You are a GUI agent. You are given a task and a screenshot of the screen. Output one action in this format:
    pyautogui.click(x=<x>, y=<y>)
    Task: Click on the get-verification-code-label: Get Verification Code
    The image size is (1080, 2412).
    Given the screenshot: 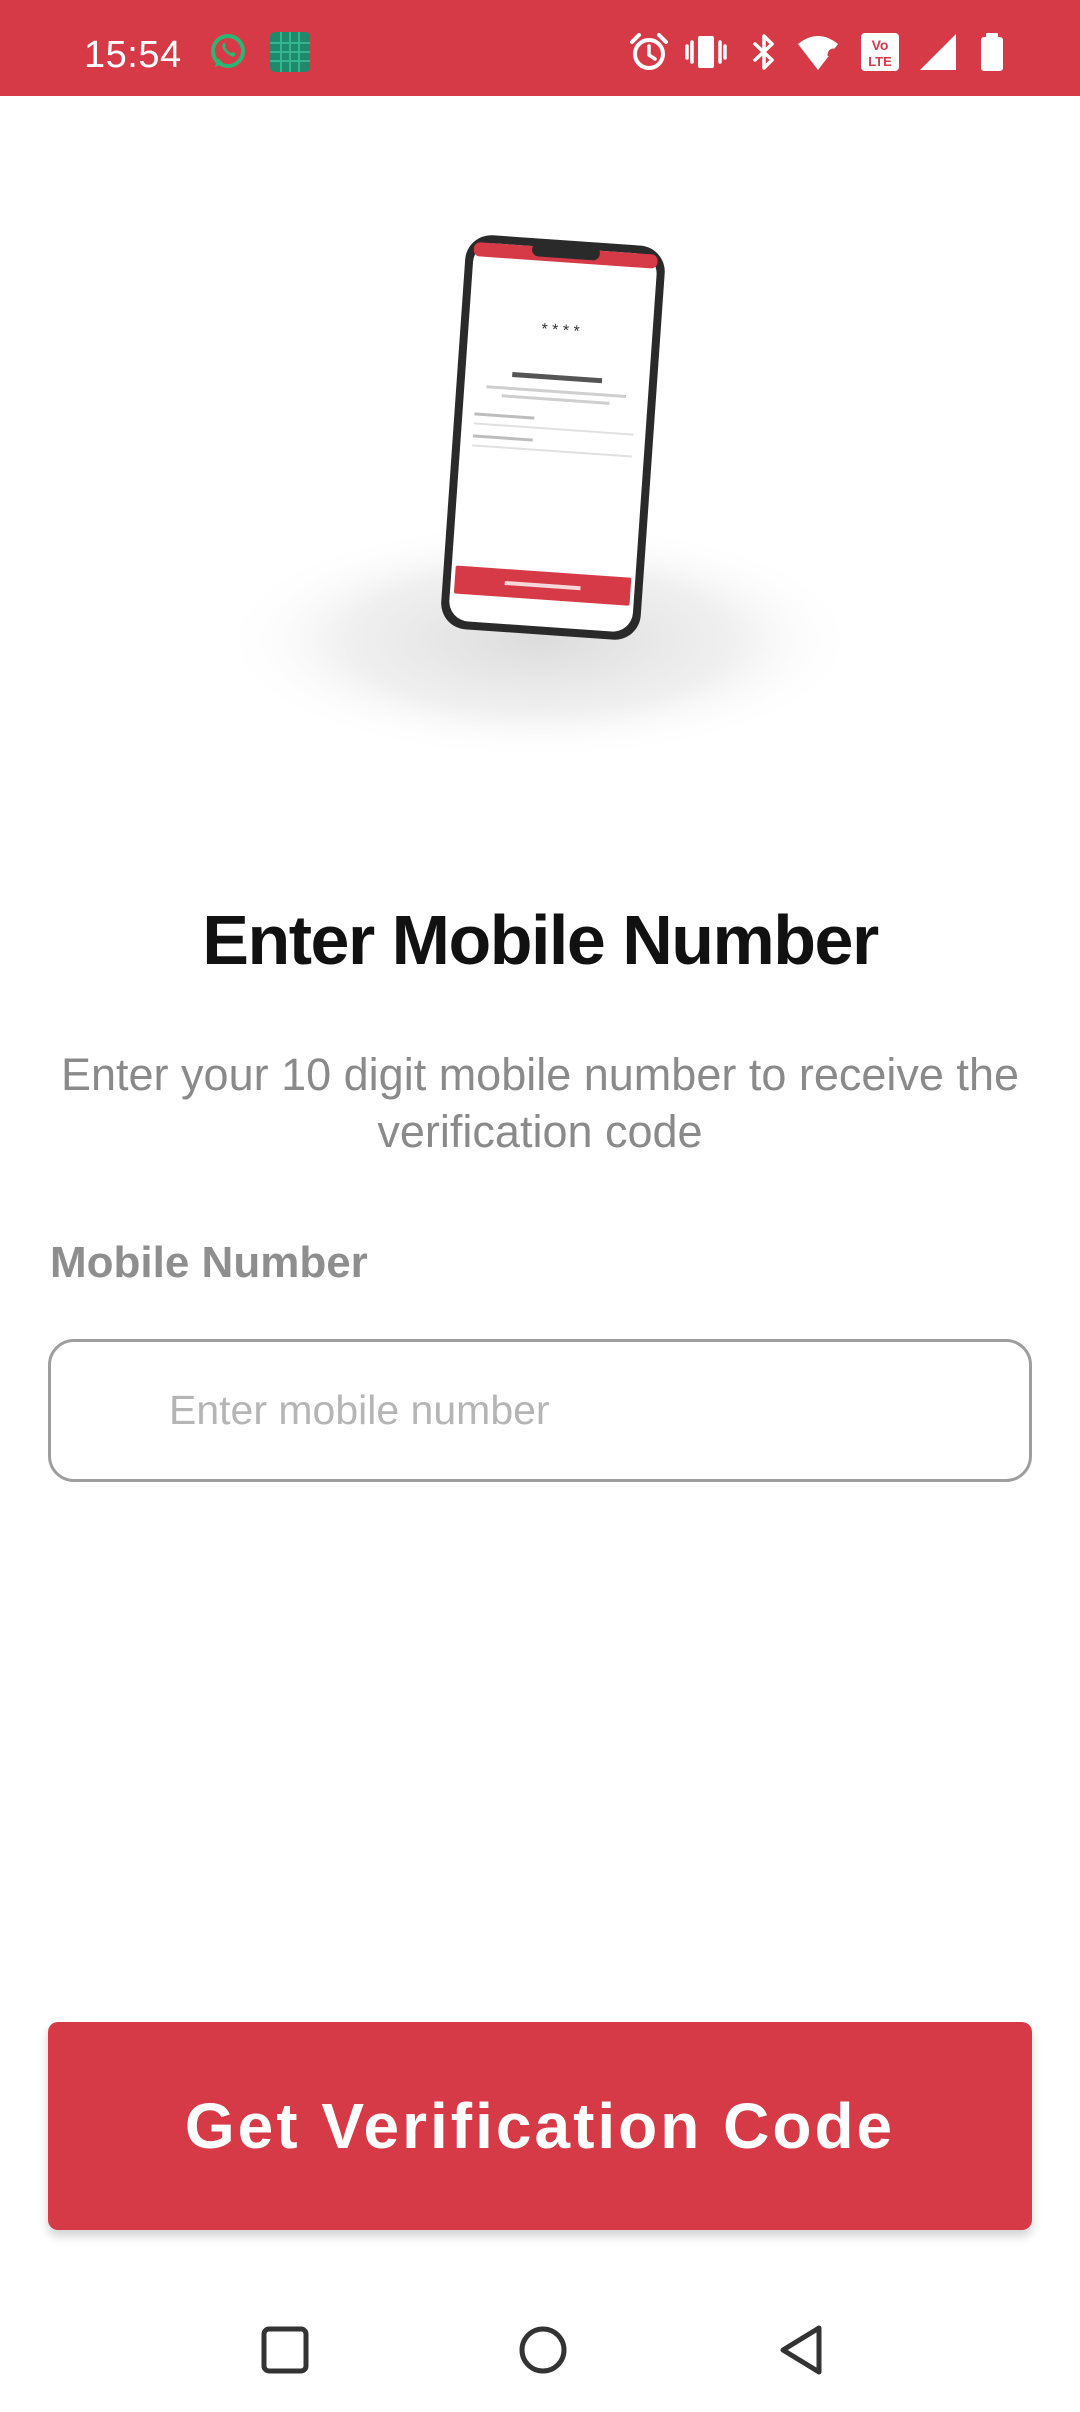 What is the action you would take?
    pyautogui.click(x=540, y=2126)
    